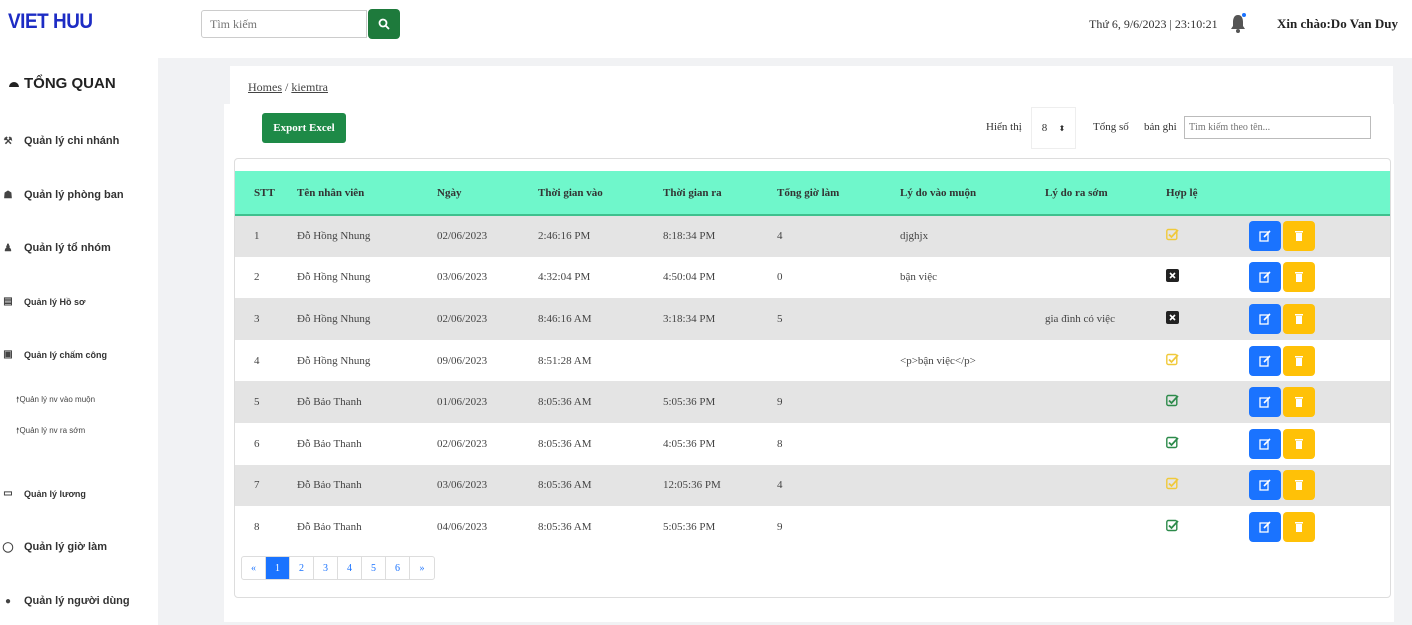  Describe the element at coordinates (1105, 361) in the screenshot. I see `cell-early-reason` at that location.